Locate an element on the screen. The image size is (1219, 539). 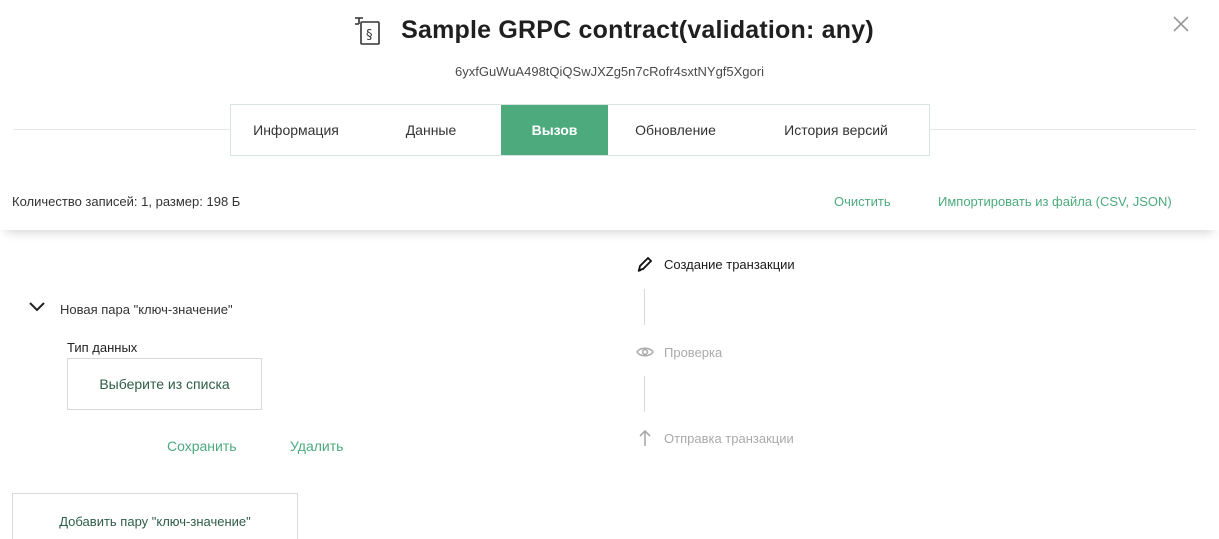
data-type-label: Тип данных is located at coordinates (102, 347).